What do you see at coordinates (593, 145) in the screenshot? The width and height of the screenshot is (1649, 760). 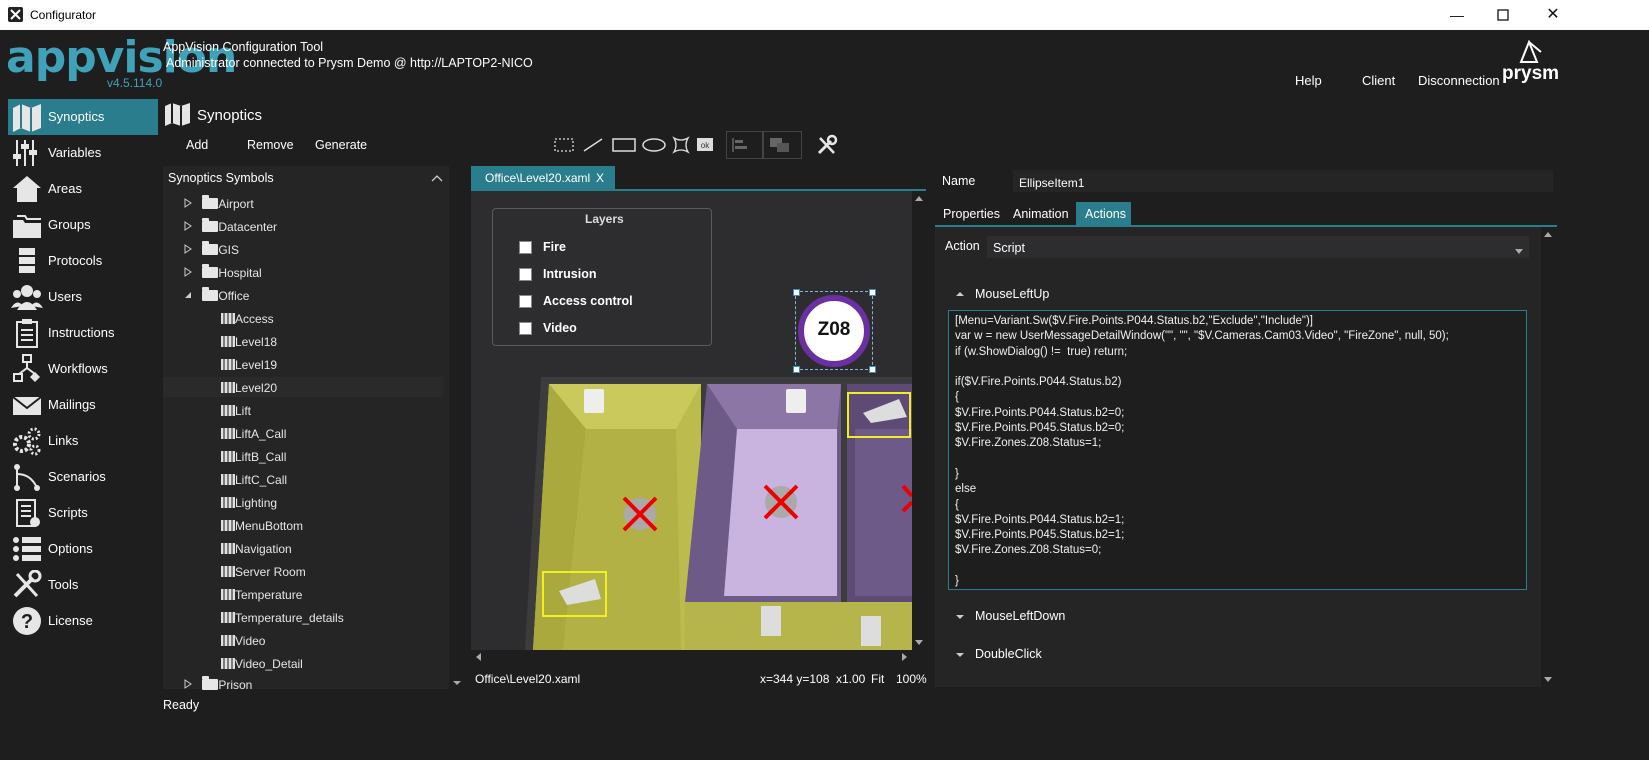 I see `line-tool-icon` at bounding box center [593, 145].